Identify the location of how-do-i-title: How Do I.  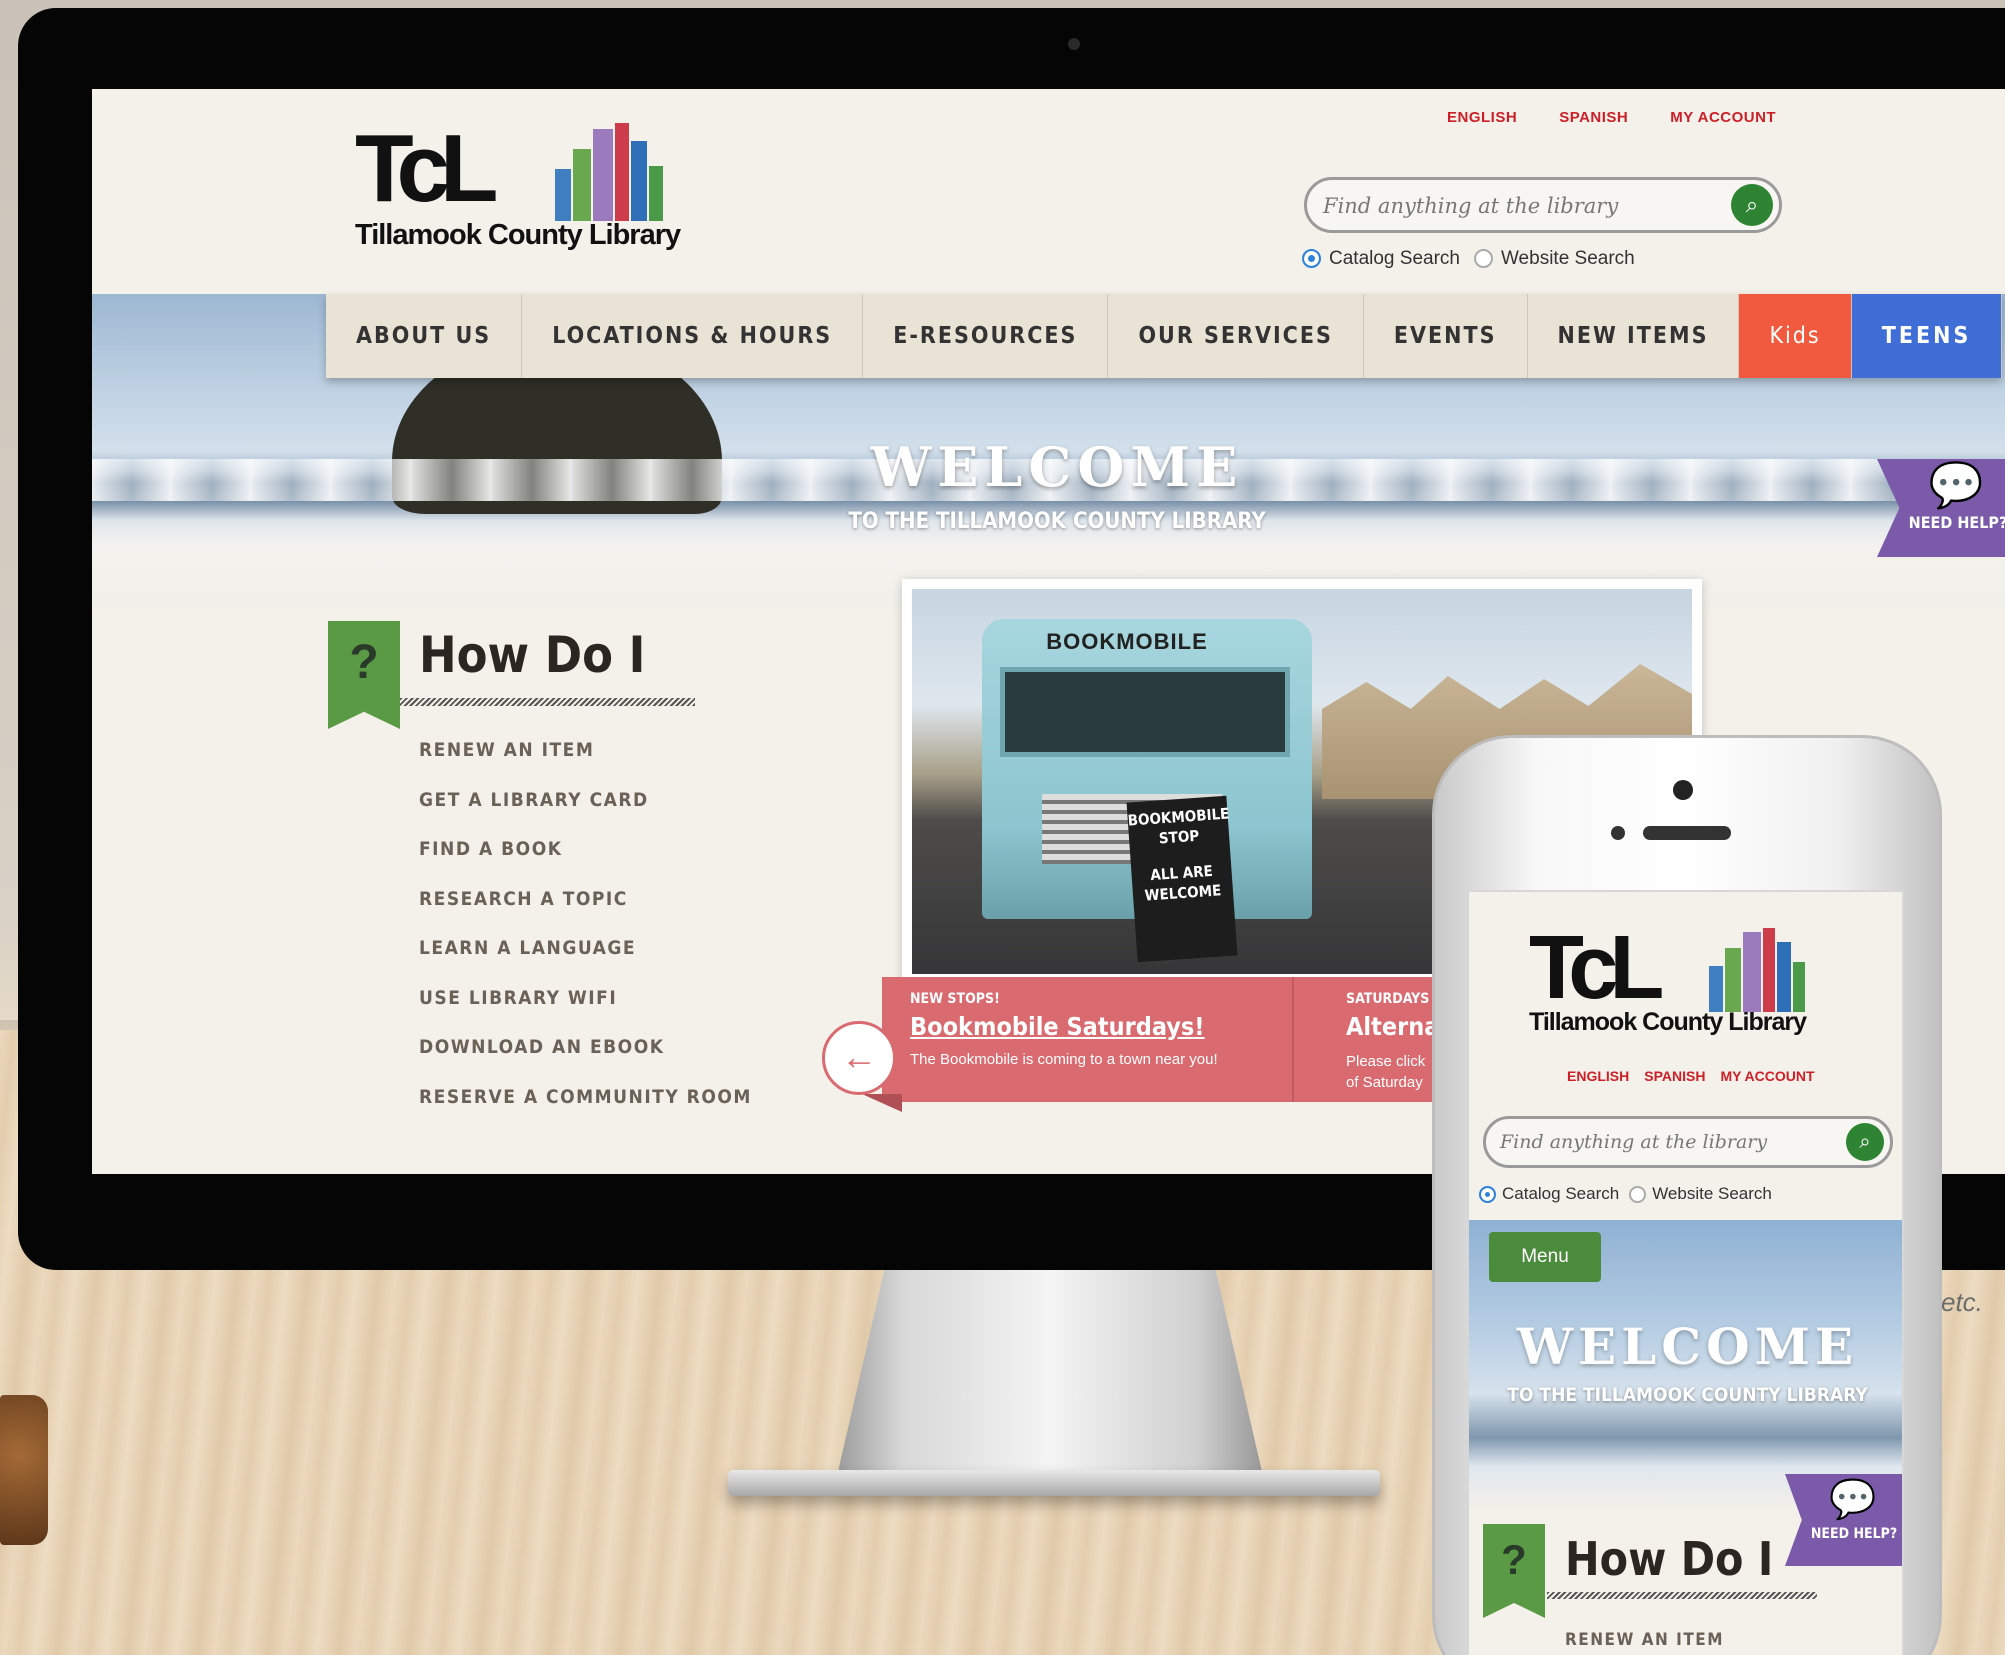
(1669, 1559).